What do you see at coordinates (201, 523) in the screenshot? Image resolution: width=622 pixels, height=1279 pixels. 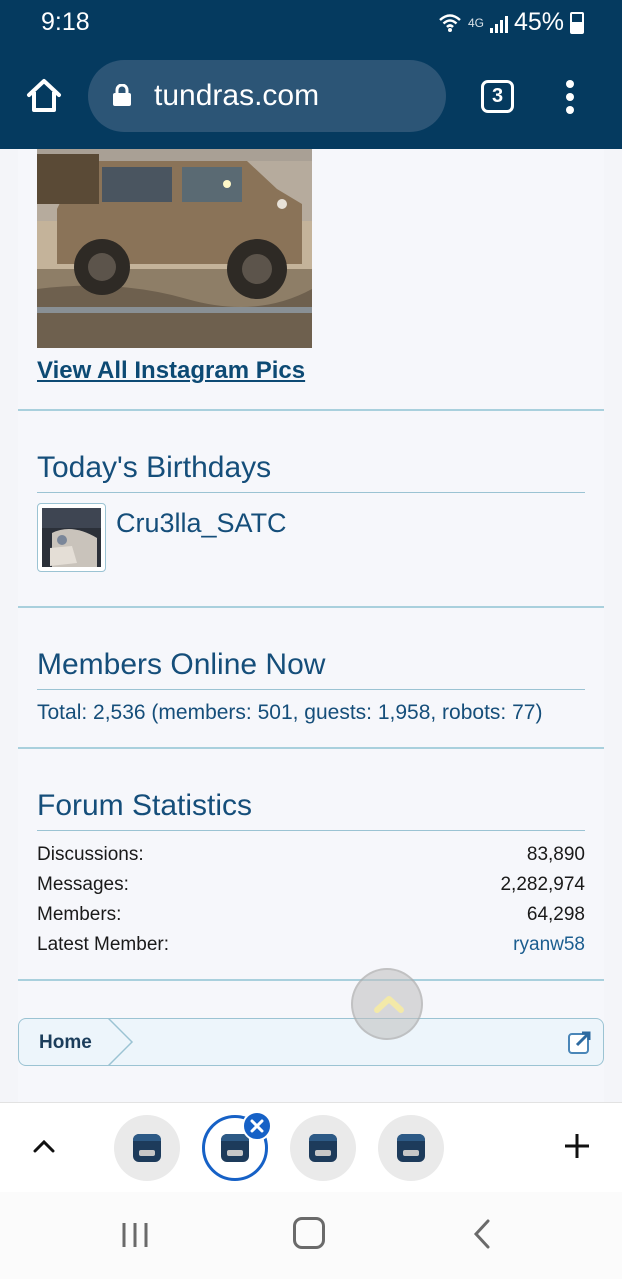 I see `birthday-member-link: Cru3lla_SATC` at bounding box center [201, 523].